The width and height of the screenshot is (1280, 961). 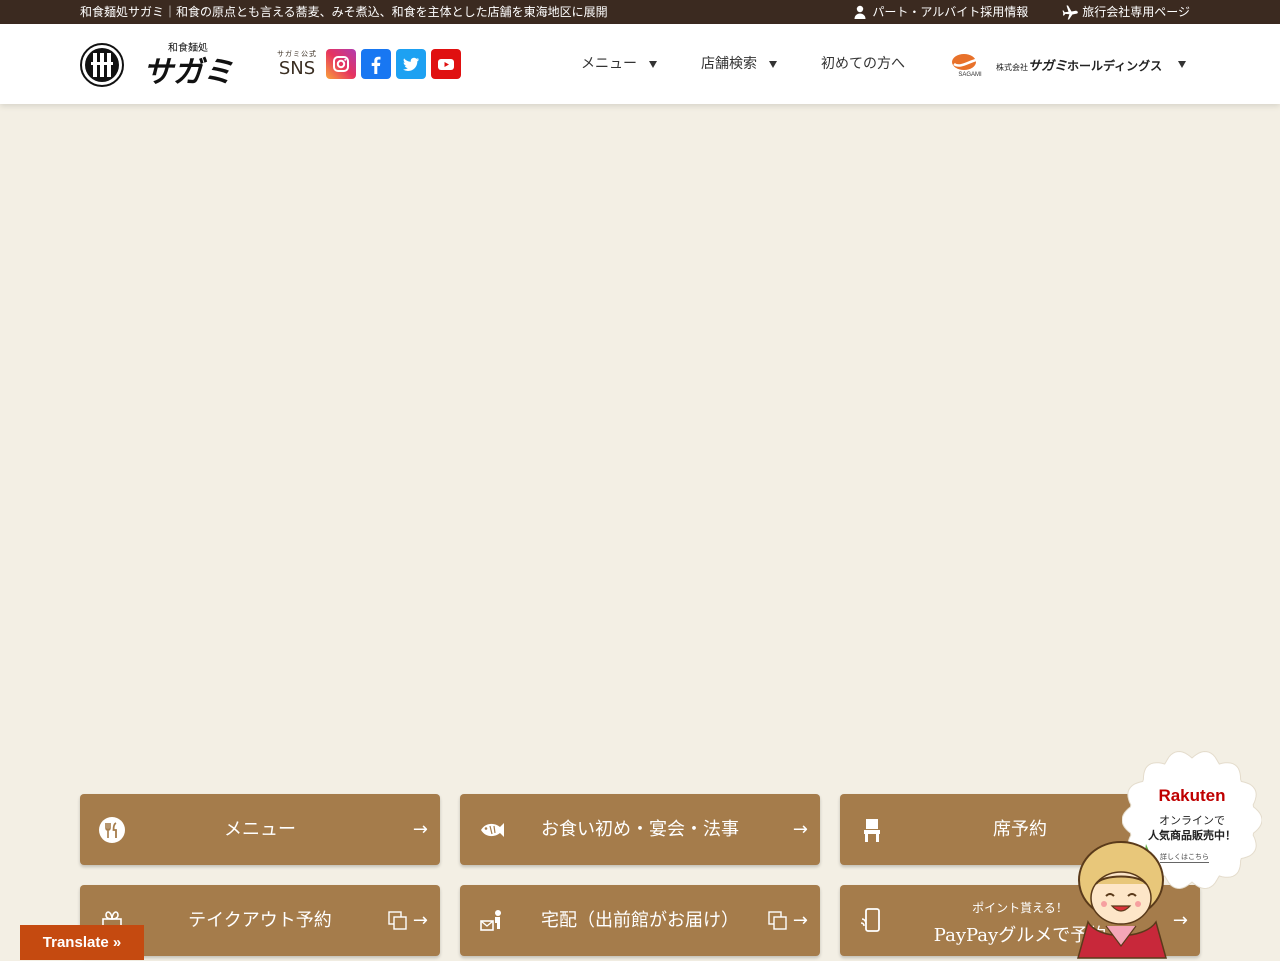 What do you see at coordinates (950, 12) in the screenshot?
I see `recruit-label: パート・アルバイト採用情報` at bounding box center [950, 12].